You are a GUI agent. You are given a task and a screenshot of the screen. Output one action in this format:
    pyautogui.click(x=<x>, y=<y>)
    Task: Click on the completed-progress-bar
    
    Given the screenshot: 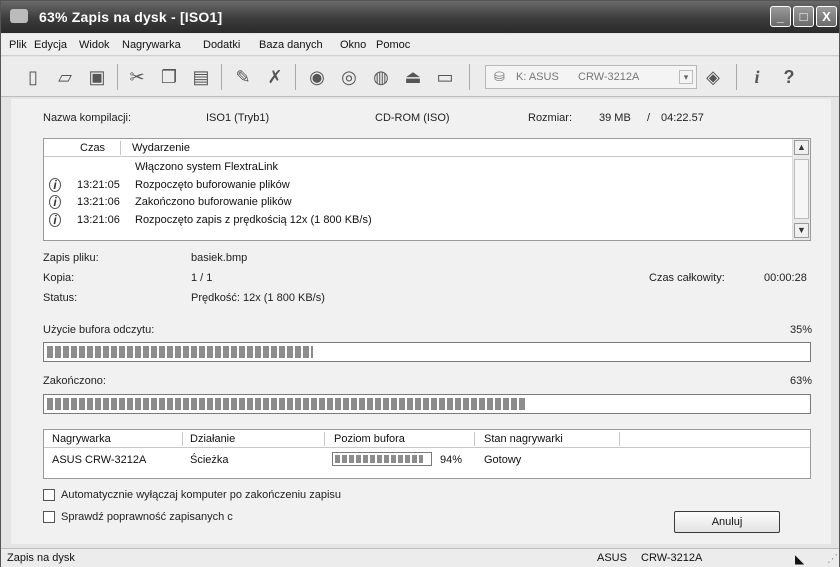 What is the action you would take?
    pyautogui.click(x=427, y=404)
    